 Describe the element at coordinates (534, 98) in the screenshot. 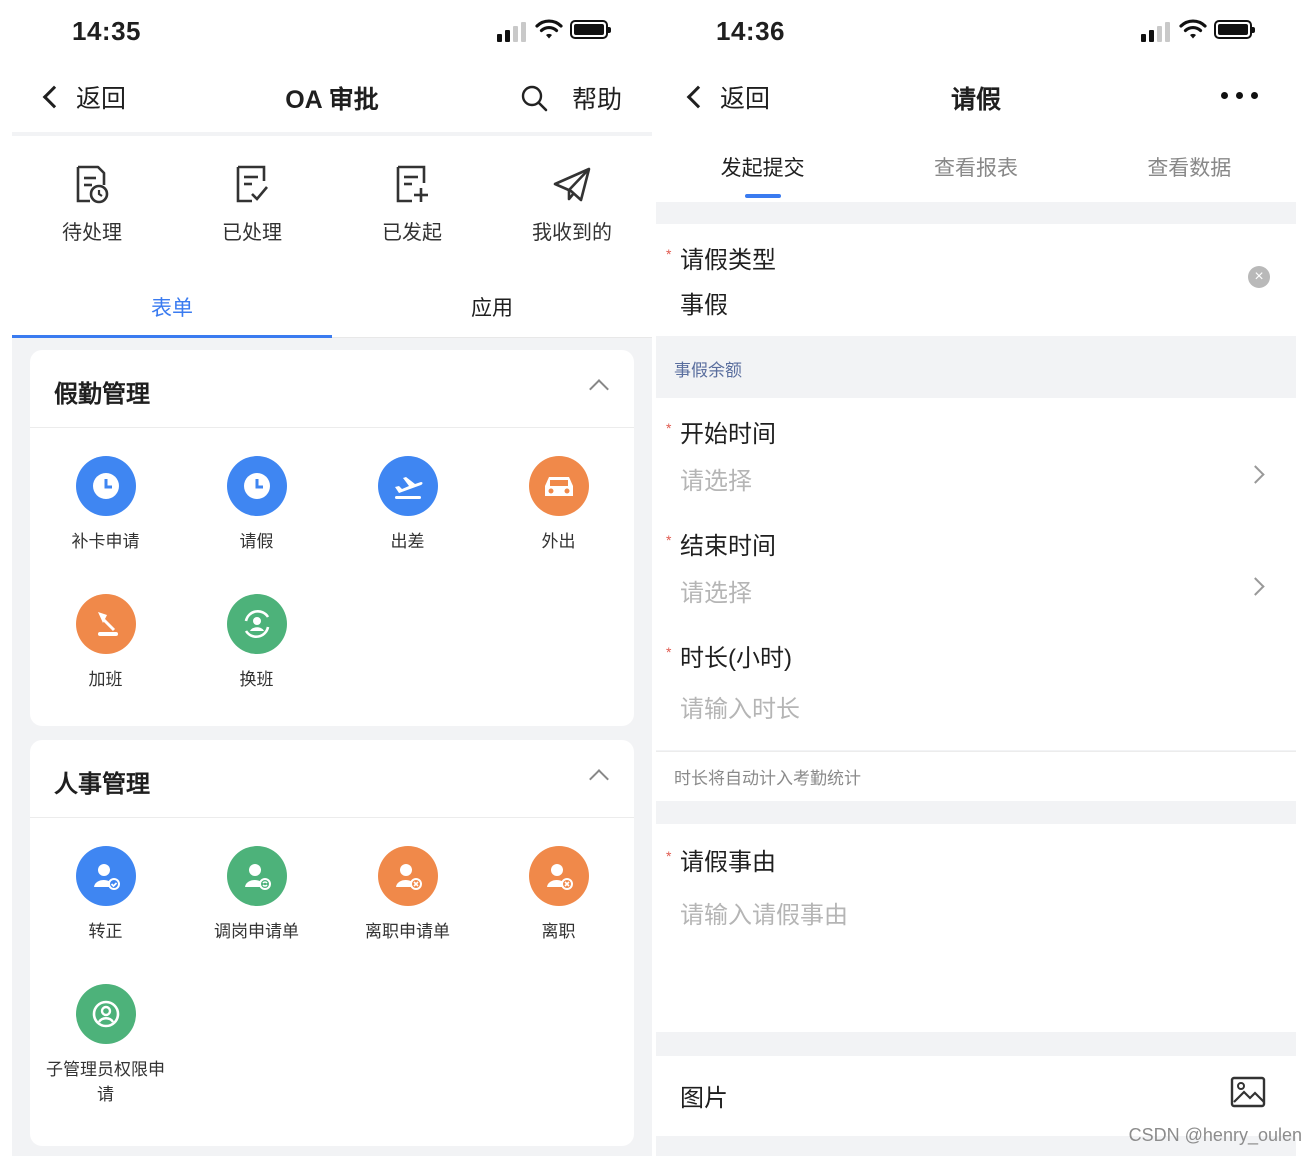

I see `search-icon` at that location.